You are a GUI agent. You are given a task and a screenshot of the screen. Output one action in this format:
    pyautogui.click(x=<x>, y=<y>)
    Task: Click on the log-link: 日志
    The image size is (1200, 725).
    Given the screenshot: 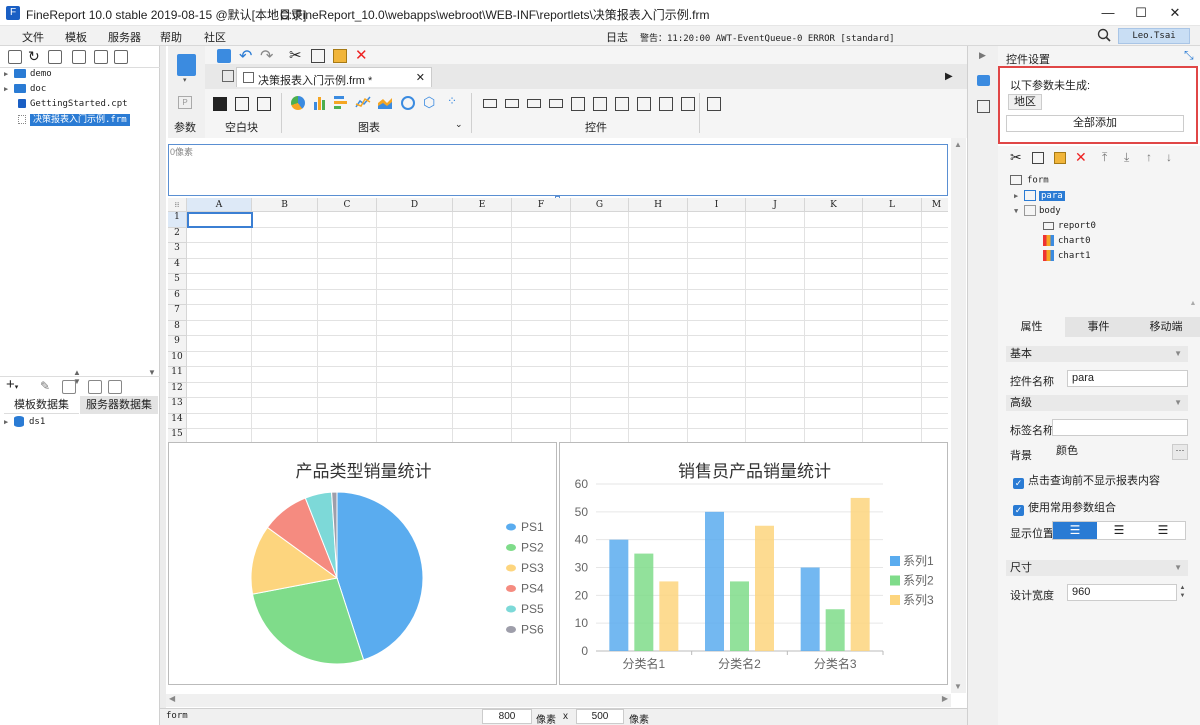 What is the action you would take?
    pyautogui.click(x=617, y=37)
    